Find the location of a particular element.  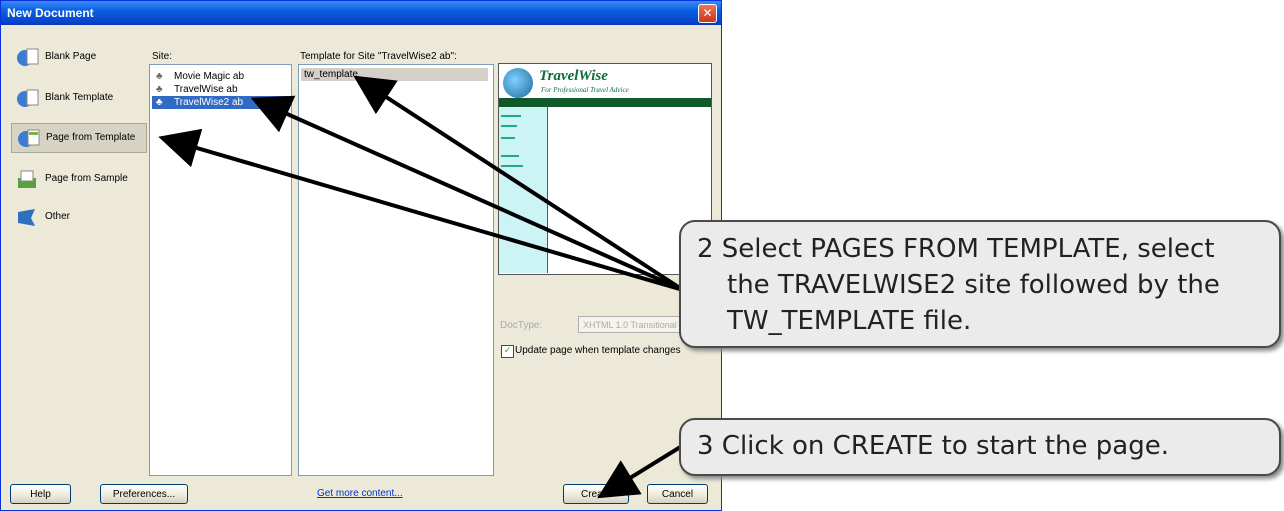

site-item-movie-magic: ♣ Movie Magic ab is located at coordinates (220, 76).